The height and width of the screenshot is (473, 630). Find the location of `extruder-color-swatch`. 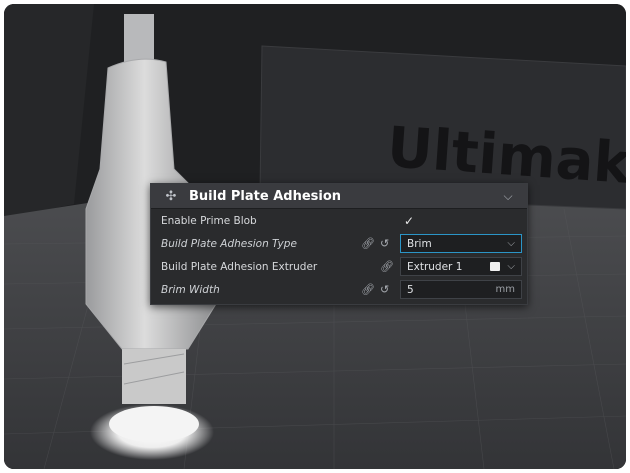

extruder-color-swatch is located at coordinates (495, 266).